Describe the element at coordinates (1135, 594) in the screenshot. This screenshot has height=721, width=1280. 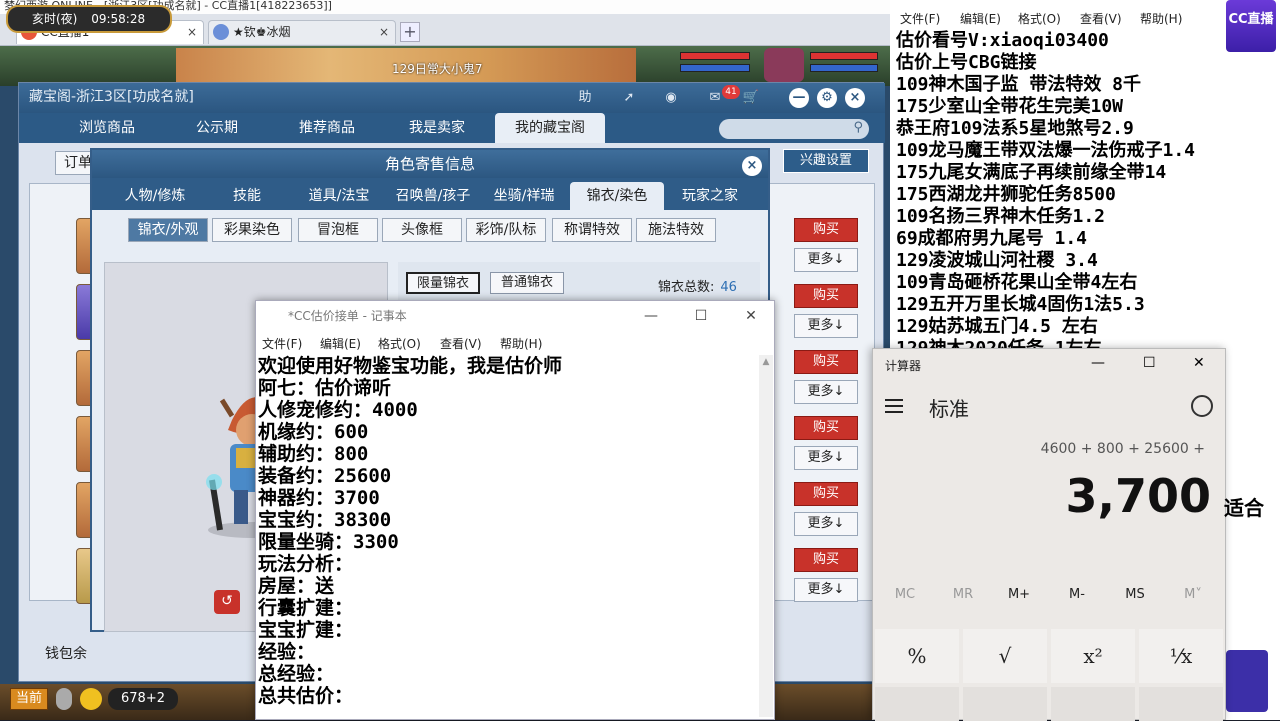
I see `memory-store-button: MS` at that location.